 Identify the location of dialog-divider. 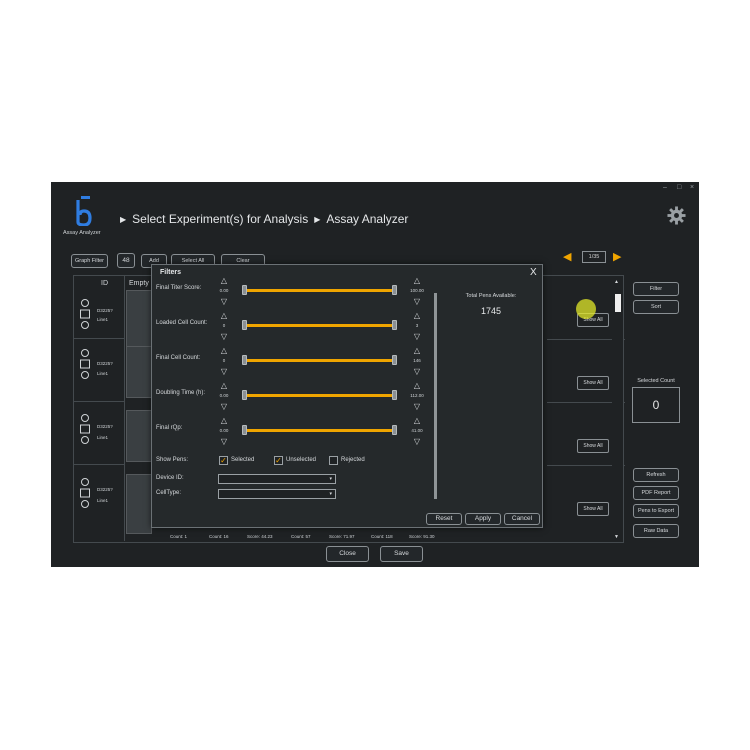
(435, 396).